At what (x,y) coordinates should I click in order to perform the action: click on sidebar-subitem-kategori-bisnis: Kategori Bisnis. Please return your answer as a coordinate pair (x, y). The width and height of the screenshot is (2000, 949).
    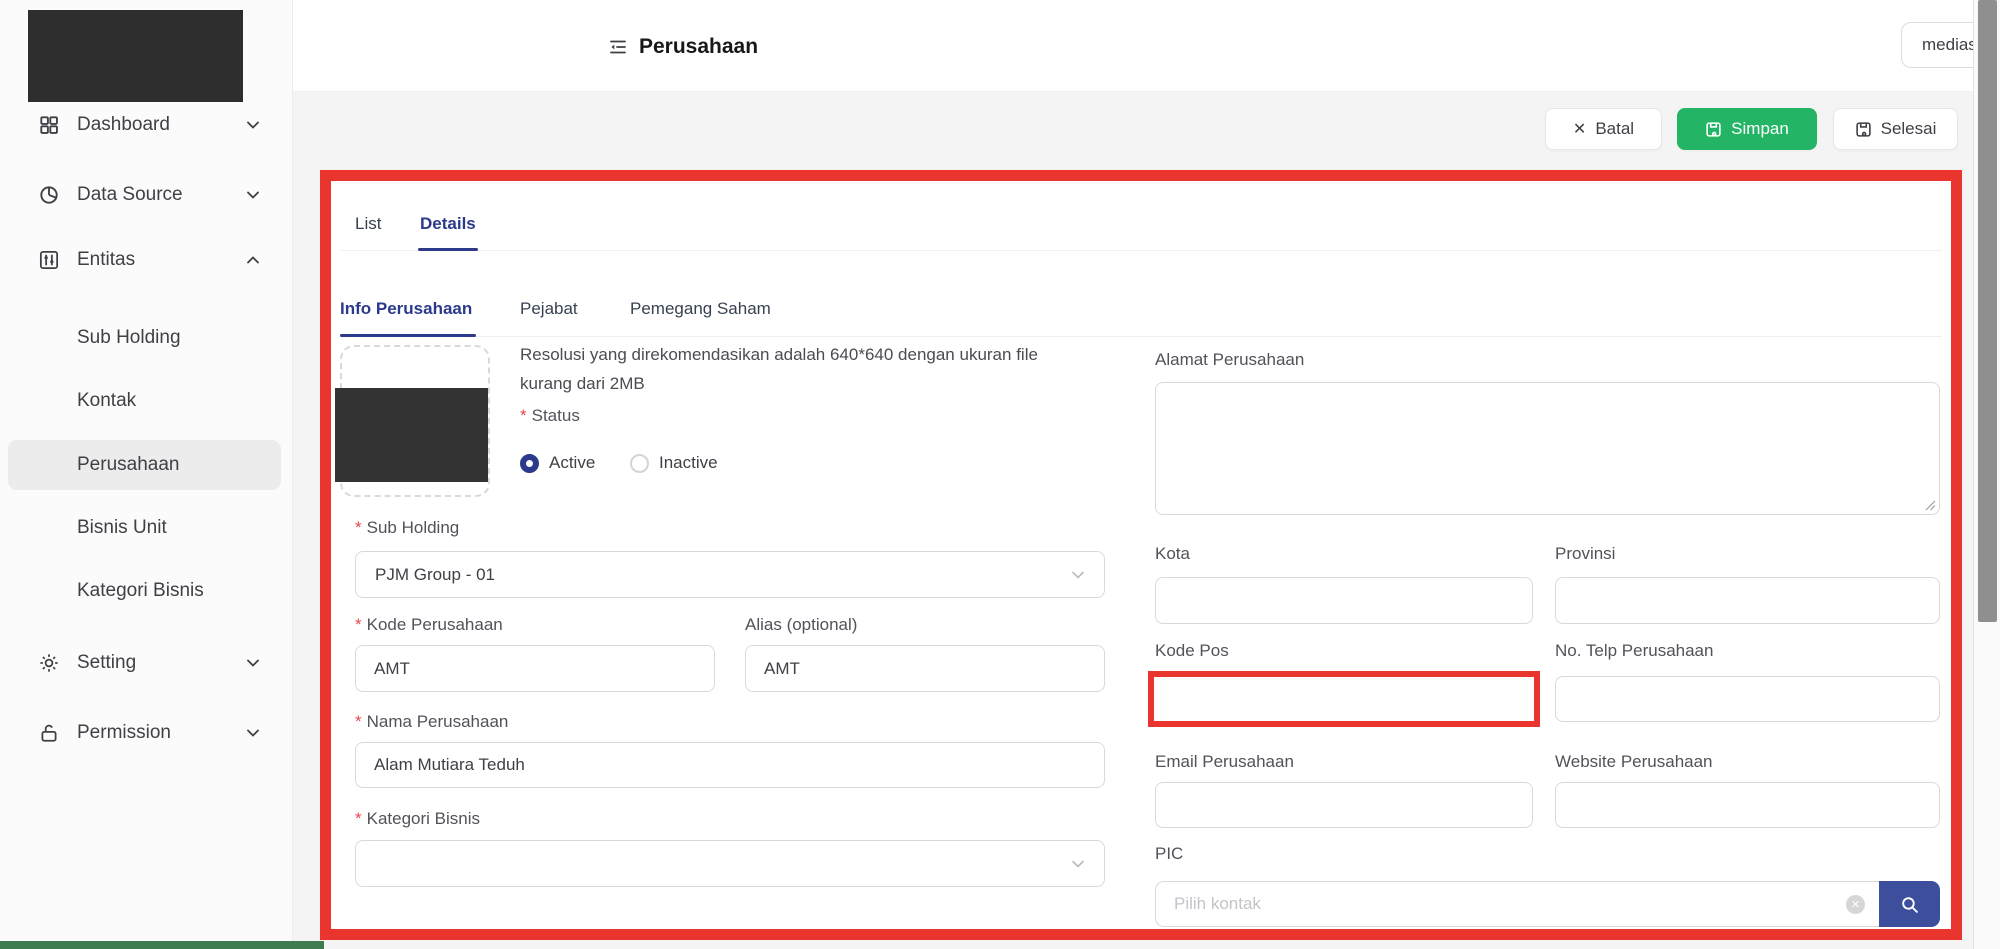
    Looking at the image, I should click on (146, 591).